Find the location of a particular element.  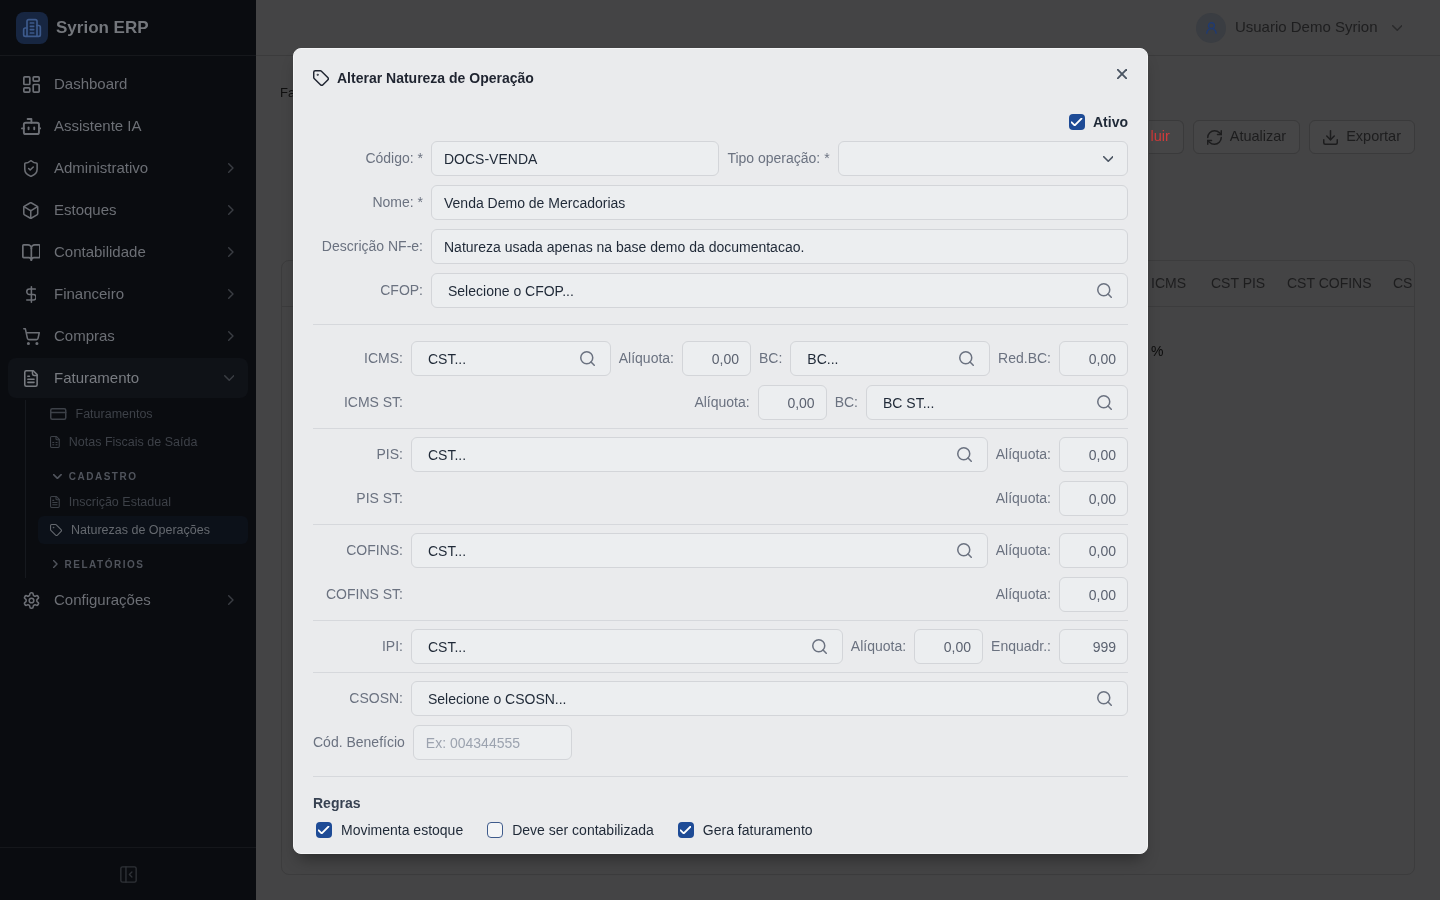

field-label: IPI: is located at coordinates (392, 646).